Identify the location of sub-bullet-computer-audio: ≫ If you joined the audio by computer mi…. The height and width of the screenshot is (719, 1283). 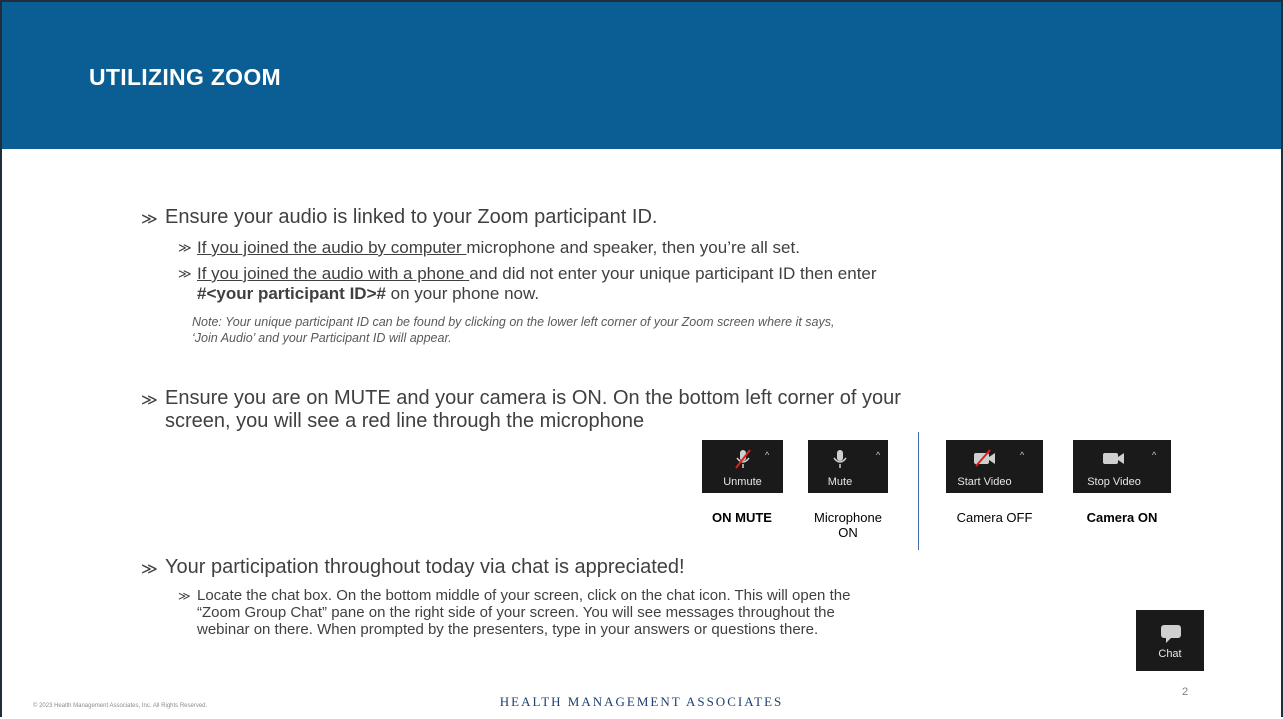
(489, 248).